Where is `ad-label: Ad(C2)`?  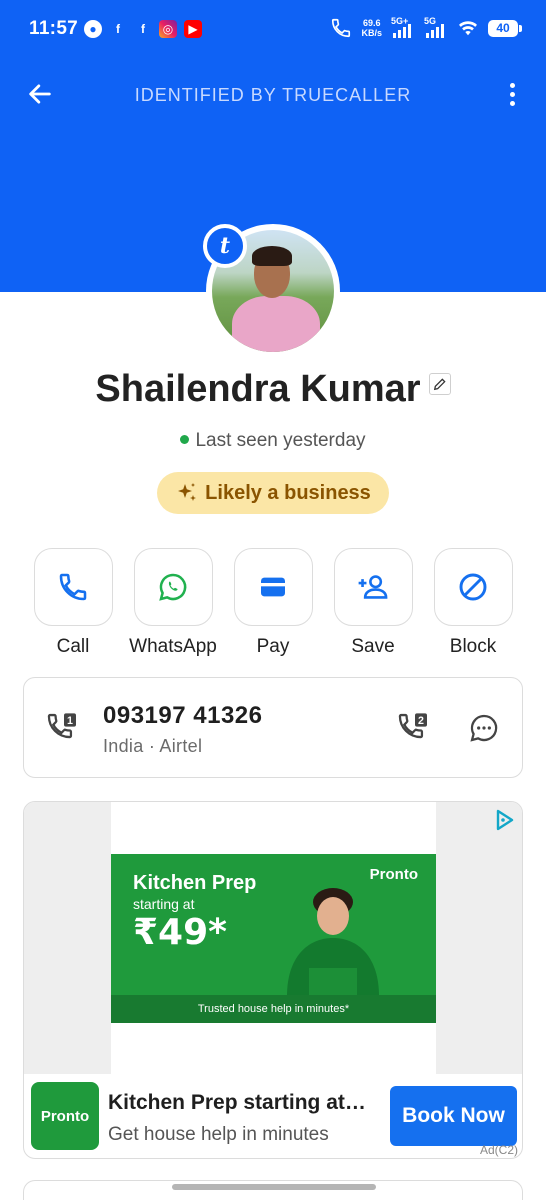 ad-label: Ad(C2) is located at coordinates (498, 1150).